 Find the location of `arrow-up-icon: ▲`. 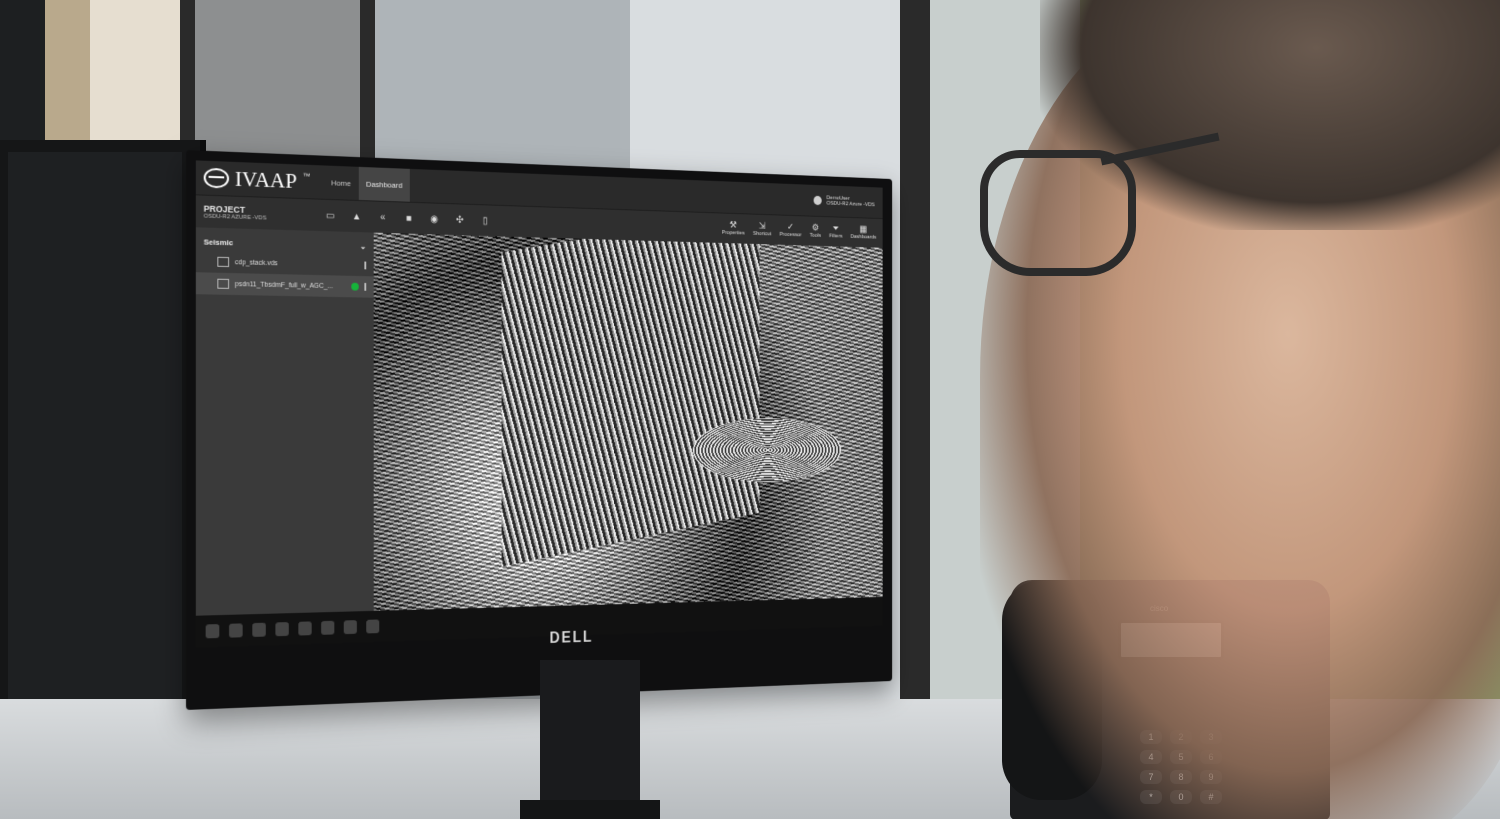

arrow-up-icon: ▲ is located at coordinates (356, 216).